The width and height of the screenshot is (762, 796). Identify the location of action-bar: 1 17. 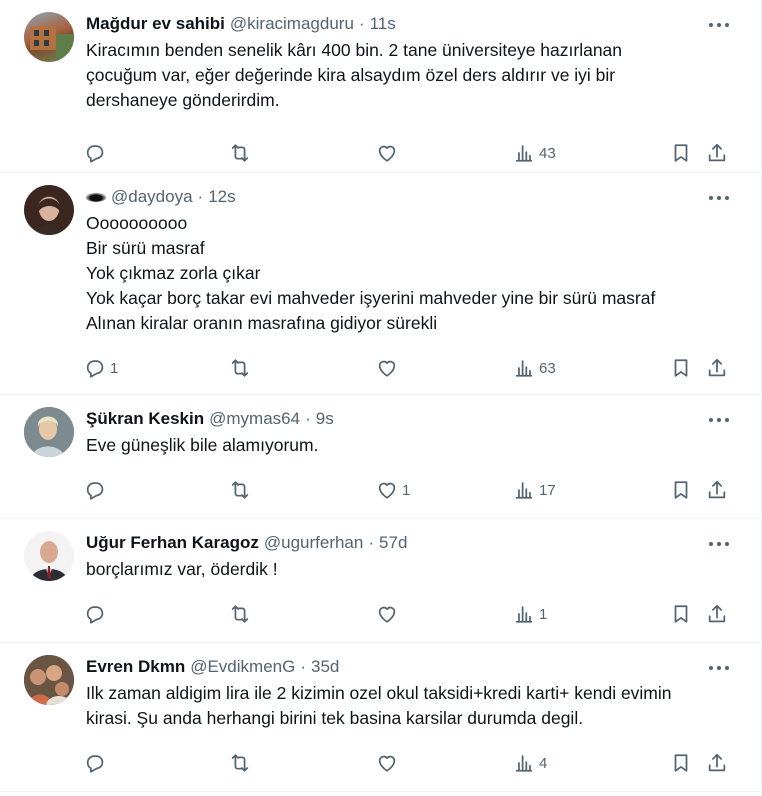
(415, 490).